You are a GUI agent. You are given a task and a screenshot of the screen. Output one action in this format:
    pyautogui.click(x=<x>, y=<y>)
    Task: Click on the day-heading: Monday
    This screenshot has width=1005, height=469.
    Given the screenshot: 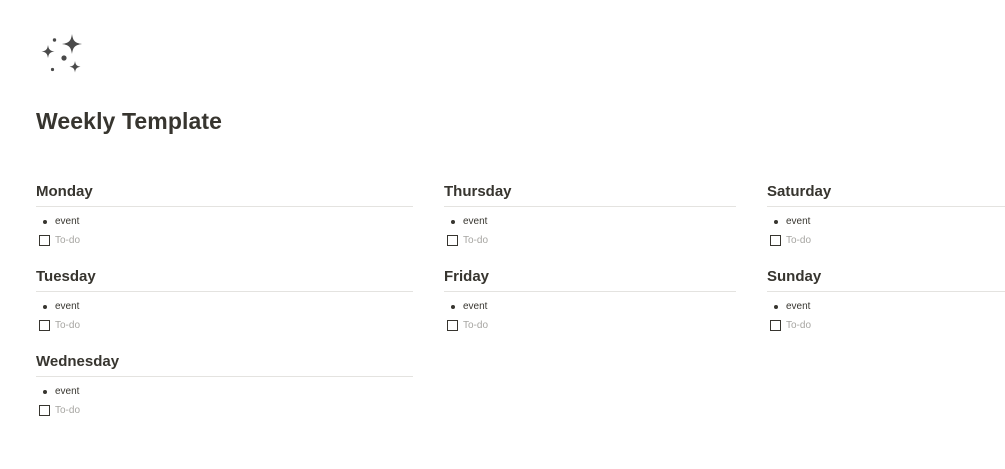 What is the action you would take?
    pyautogui.click(x=224, y=192)
    